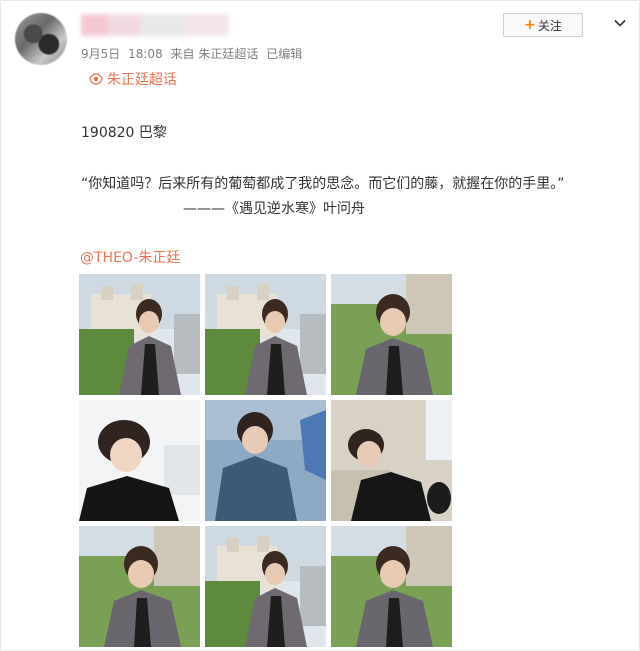 The width and height of the screenshot is (640, 651). I want to click on follow-label: 关注, so click(549, 25).